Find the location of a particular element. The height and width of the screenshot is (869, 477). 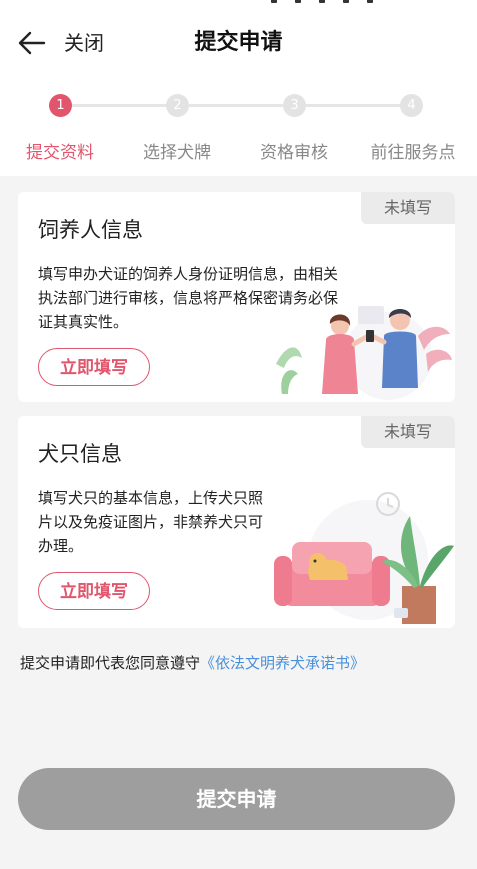

step-1-label: 提交资料 is located at coordinates (60, 153).